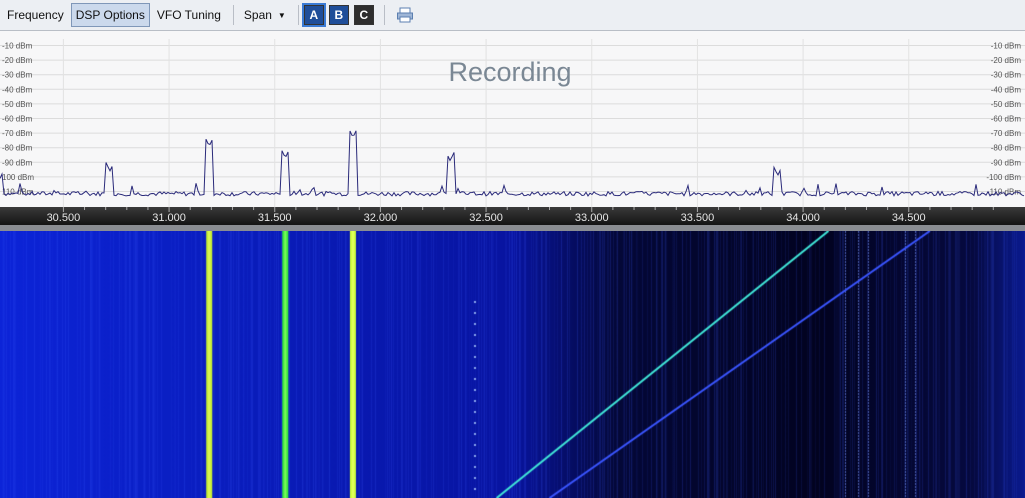  What do you see at coordinates (1003, 177) in the screenshot?
I see `dbm-label: -100 dBm` at bounding box center [1003, 177].